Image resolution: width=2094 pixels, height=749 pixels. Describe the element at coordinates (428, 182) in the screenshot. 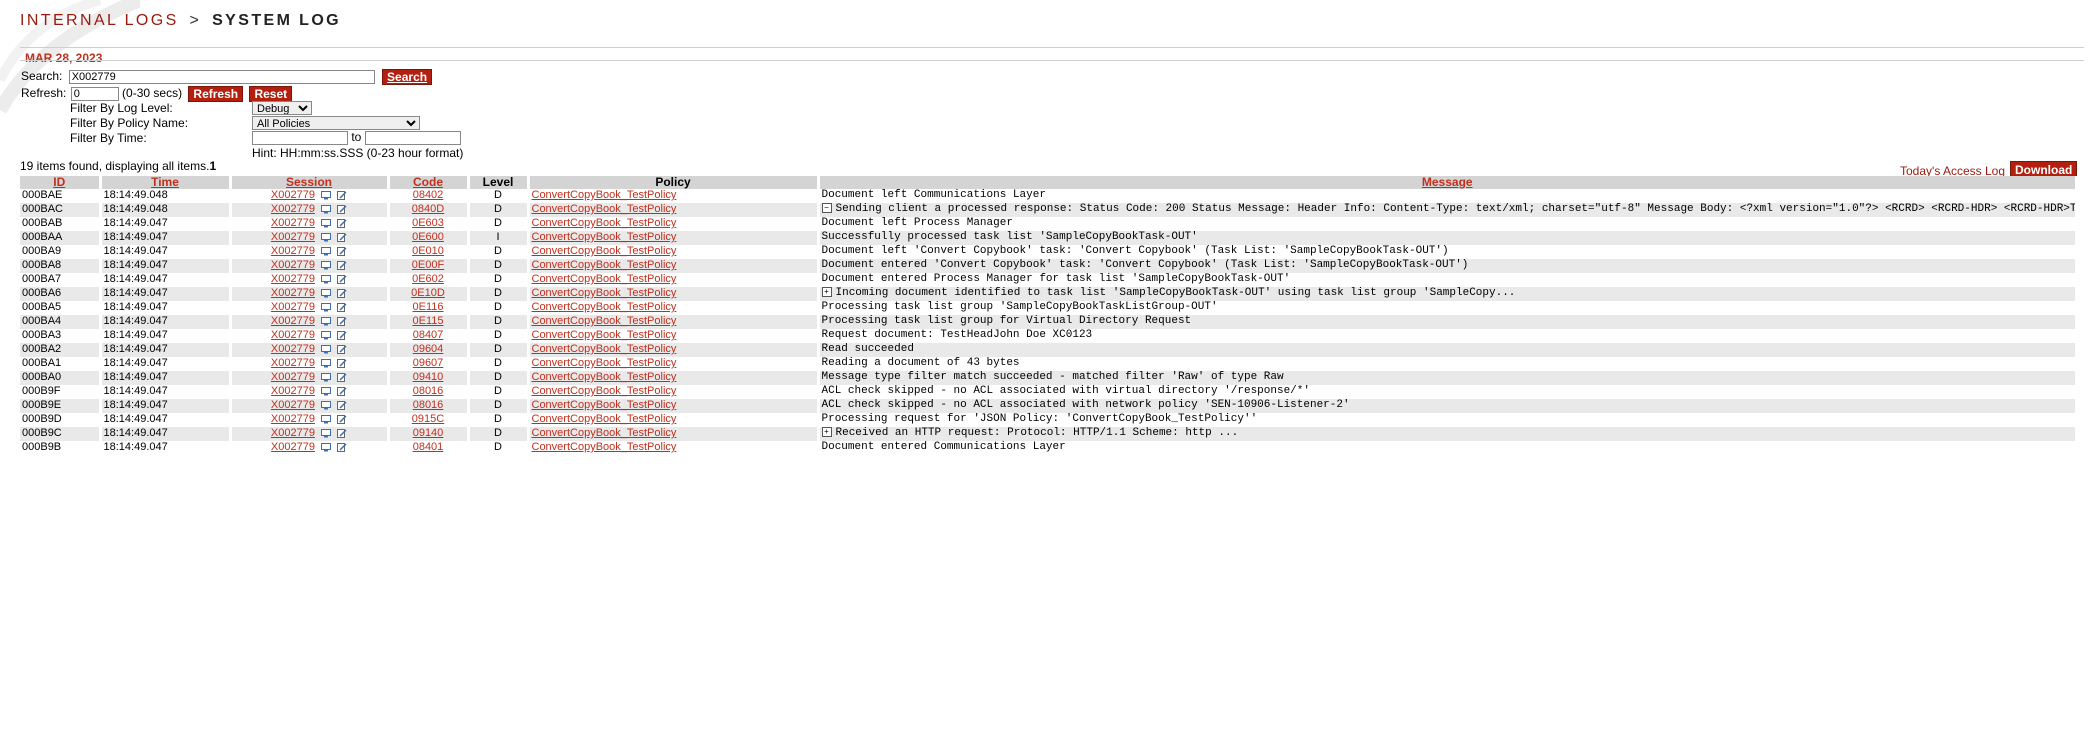

I see `col-code-link: Code` at that location.